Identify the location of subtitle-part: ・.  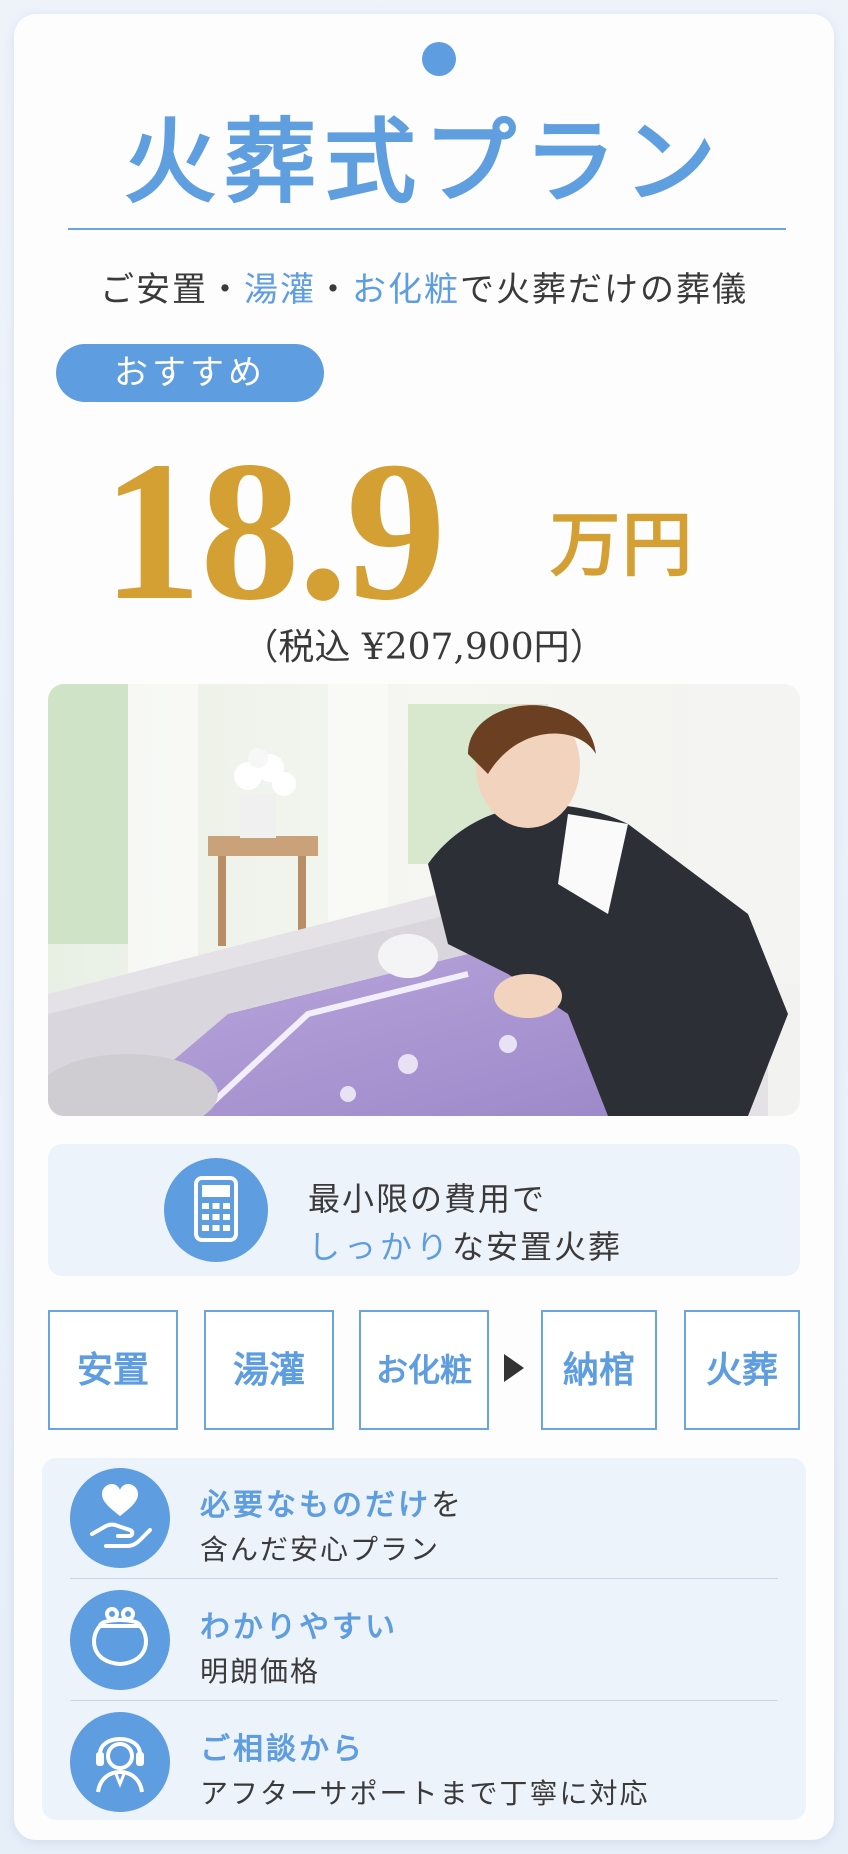
(334, 290).